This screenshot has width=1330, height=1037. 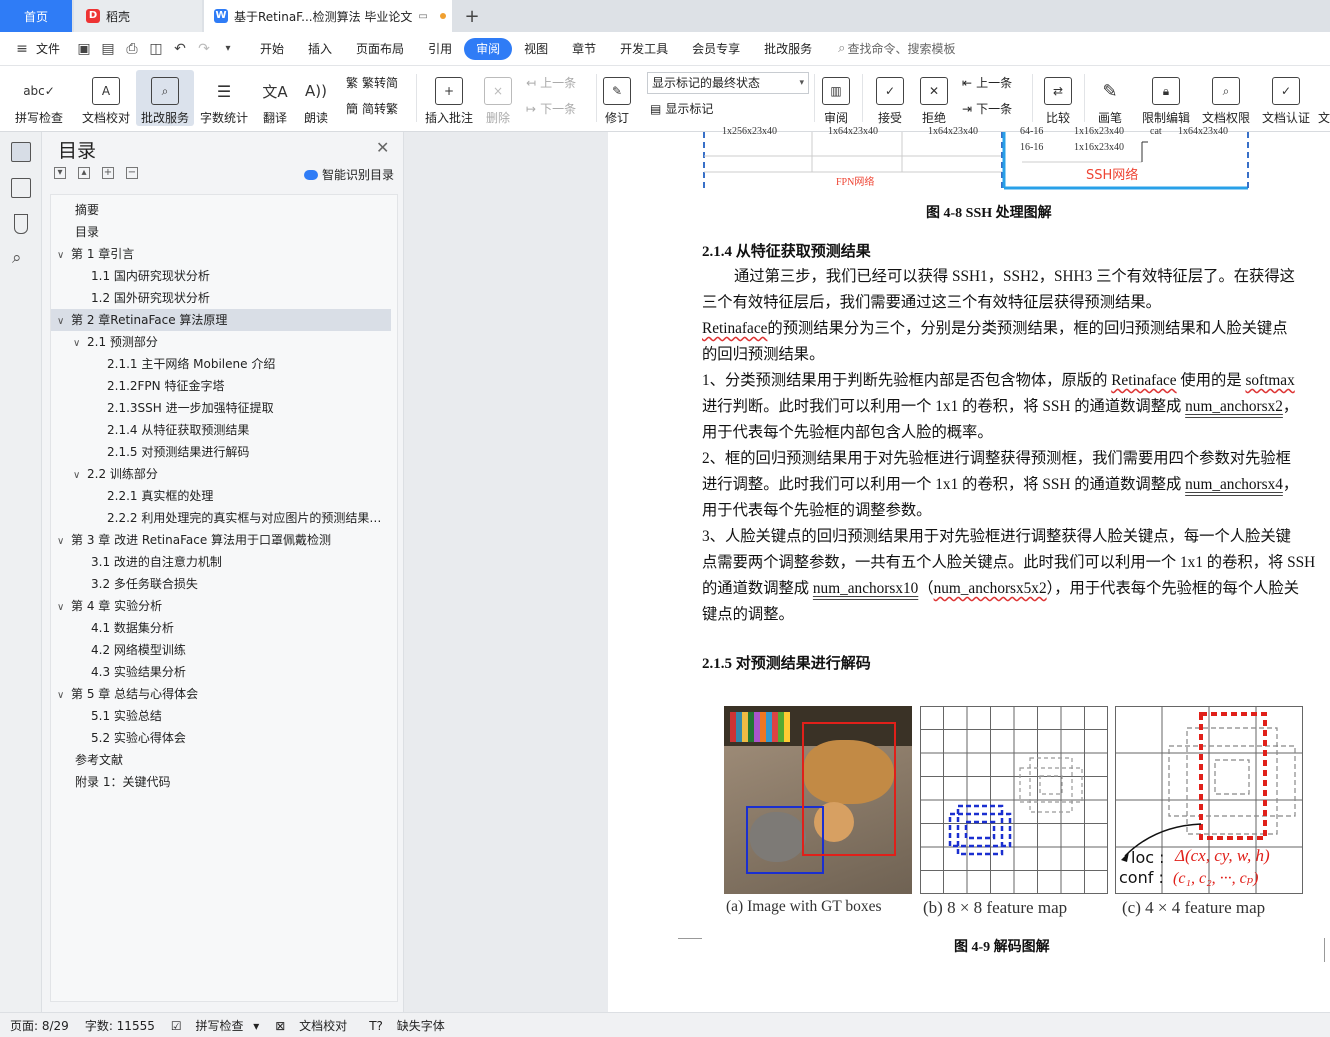 I want to click on toc-item: 2.1.2FPN 特征金字塔, so click(x=221, y=386).